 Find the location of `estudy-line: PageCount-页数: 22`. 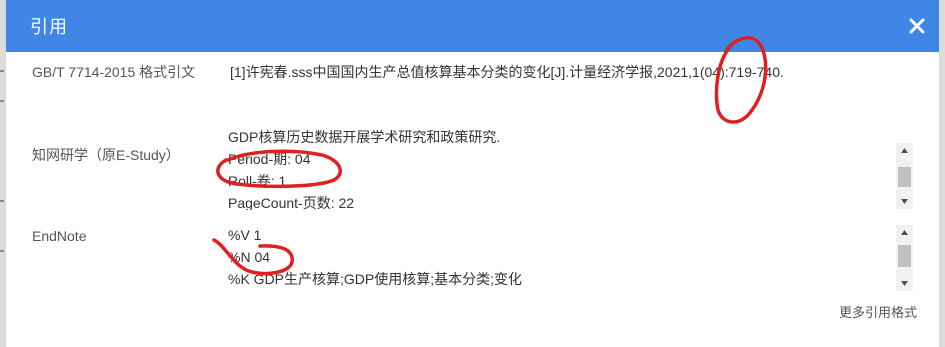

estudy-line: PageCount-页数: 22 is located at coordinates (291, 202).